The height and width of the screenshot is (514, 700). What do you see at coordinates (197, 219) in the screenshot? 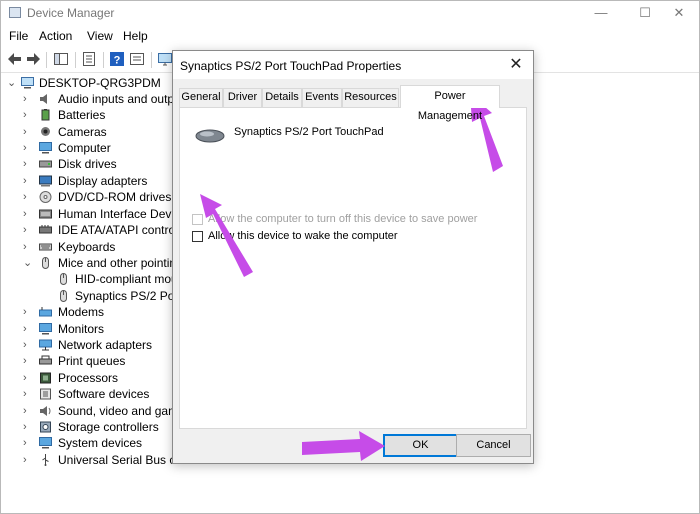
I see `allow-turn-off-checkbox` at bounding box center [197, 219].